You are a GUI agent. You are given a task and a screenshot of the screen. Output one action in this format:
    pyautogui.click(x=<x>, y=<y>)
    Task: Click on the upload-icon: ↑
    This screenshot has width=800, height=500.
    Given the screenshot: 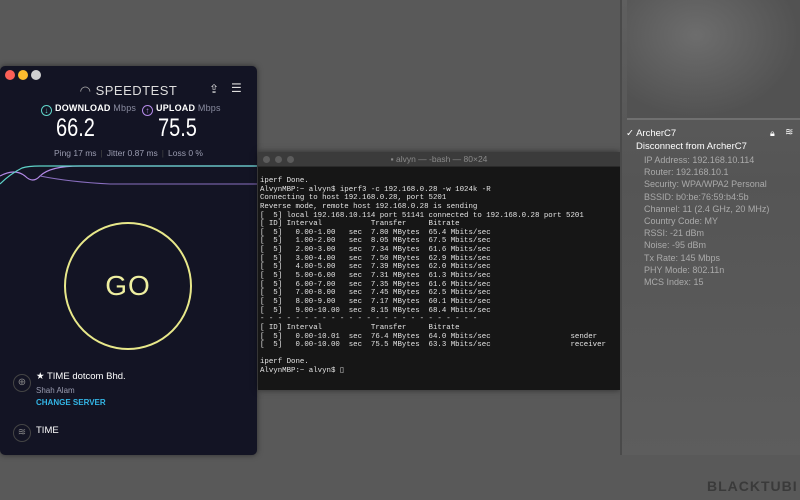 What is the action you would take?
    pyautogui.click(x=147, y=110)
    